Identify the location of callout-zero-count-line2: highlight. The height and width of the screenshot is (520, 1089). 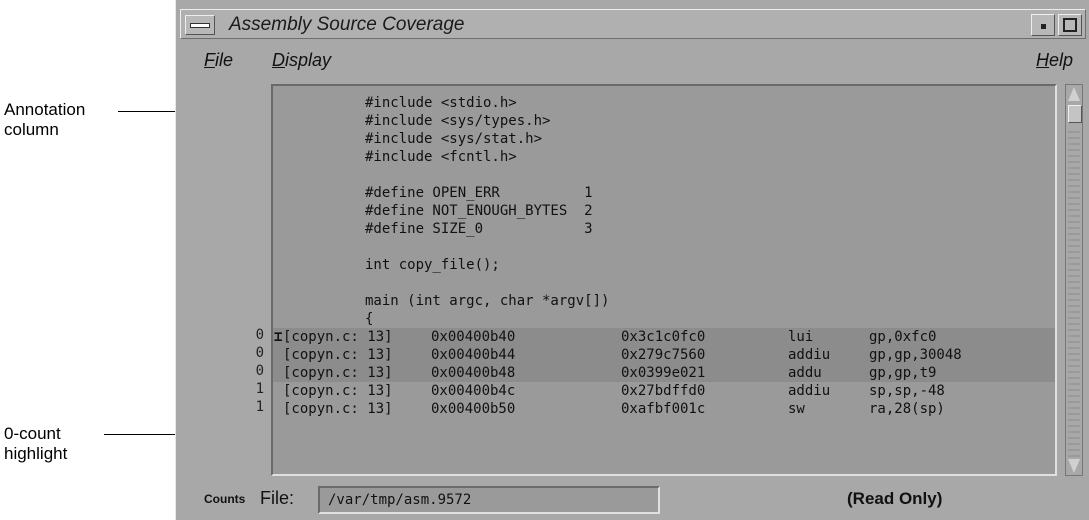
(36, 453).